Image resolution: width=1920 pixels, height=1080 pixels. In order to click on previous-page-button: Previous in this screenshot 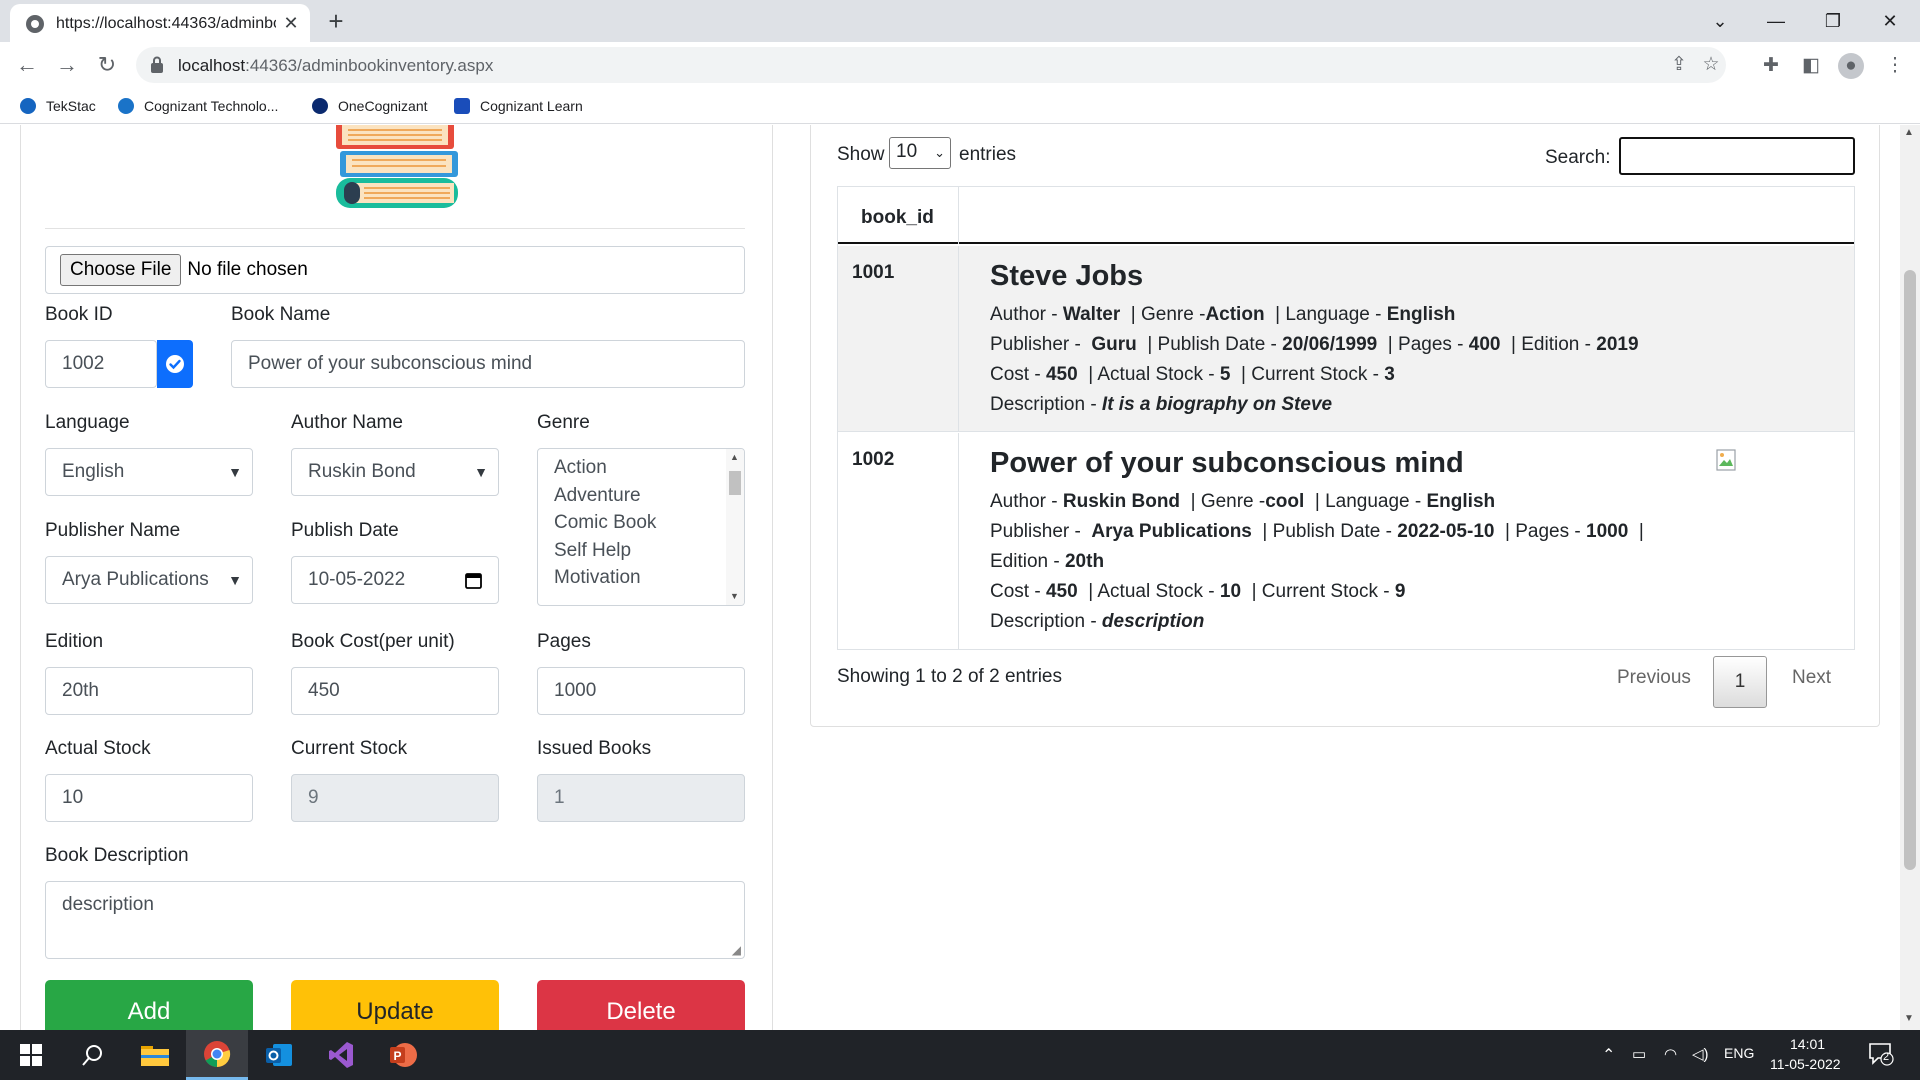, I will do `click(1654, 678)`.